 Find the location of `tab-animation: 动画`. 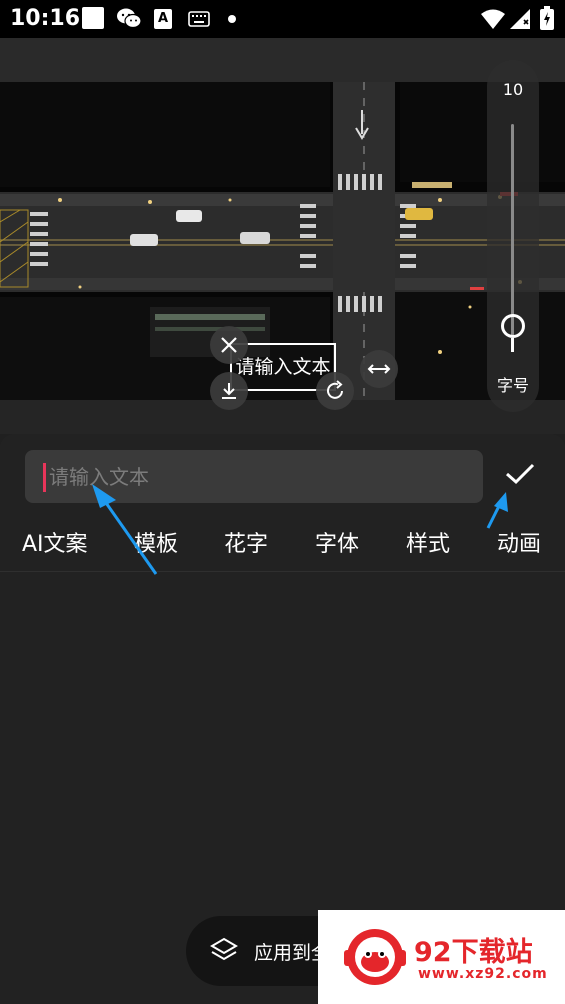

tab-animation: 动画 is located at coordinates (519, 542).